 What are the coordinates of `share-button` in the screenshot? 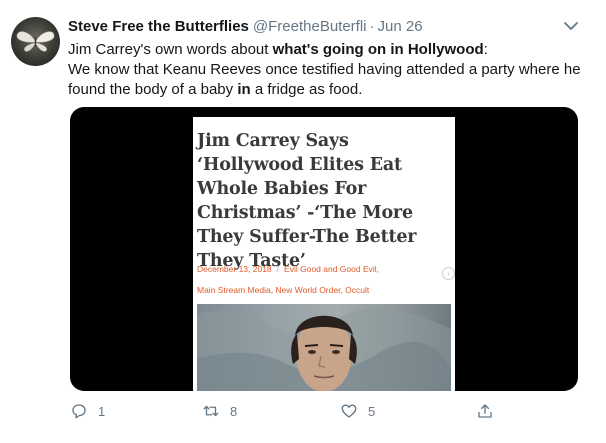 It's located at (485, 411).